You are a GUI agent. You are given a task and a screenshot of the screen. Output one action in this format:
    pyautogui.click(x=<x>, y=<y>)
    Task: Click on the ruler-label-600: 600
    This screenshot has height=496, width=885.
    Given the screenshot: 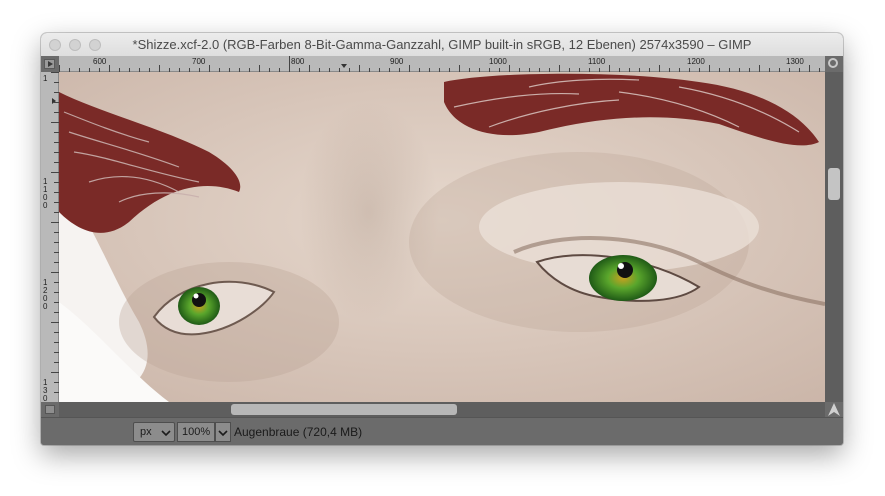 What is the action you would take?
    pyautogui.click(x=100, y=61)
    